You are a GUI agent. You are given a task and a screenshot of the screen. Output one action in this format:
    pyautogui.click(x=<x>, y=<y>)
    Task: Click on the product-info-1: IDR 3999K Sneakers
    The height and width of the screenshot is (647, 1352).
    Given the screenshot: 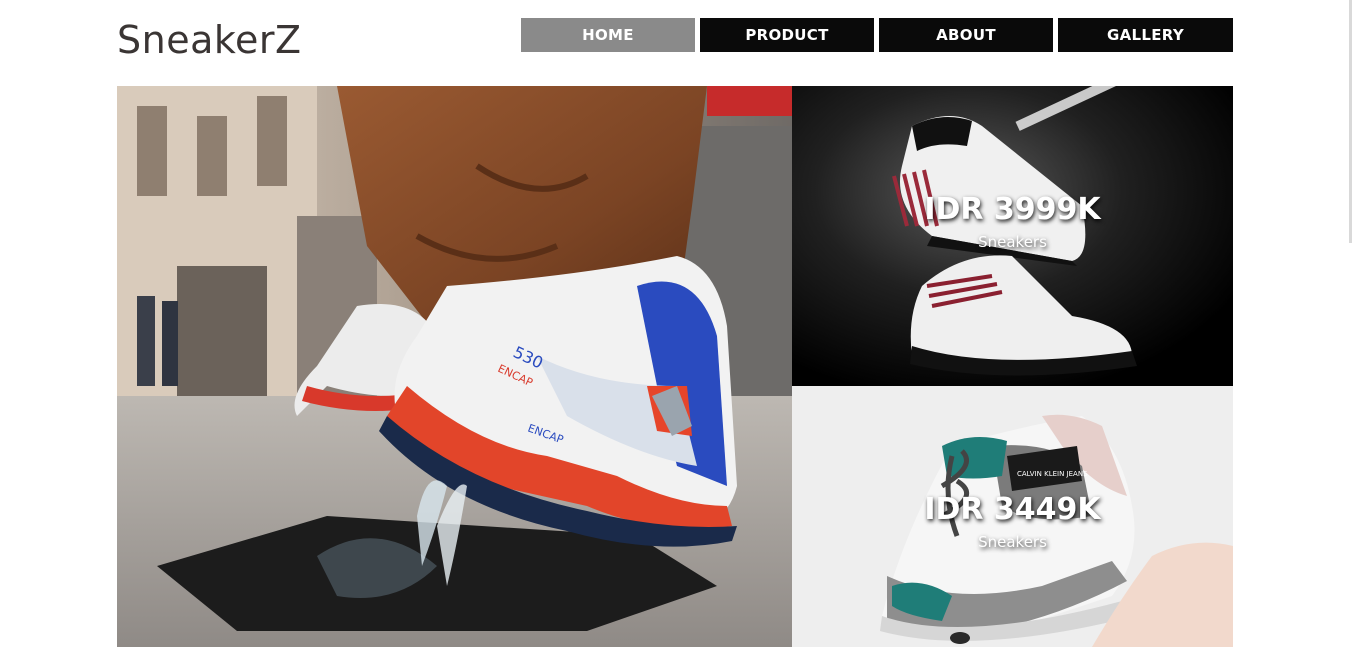 What is the action you would take?
    pyautogui.click(x=1012, y=221)
    